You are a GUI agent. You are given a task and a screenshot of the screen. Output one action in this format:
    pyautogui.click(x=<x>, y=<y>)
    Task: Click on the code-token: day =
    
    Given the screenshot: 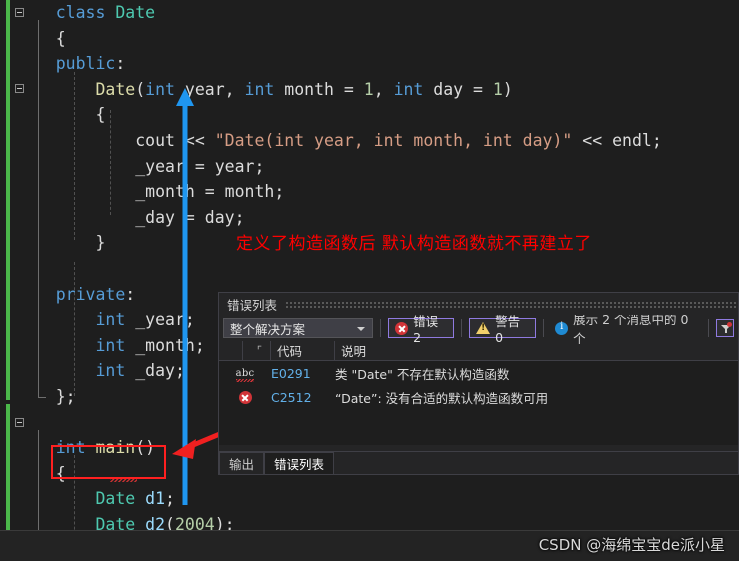 What is the action you would take?
    pyautogui.click(x=458, y=89)
    